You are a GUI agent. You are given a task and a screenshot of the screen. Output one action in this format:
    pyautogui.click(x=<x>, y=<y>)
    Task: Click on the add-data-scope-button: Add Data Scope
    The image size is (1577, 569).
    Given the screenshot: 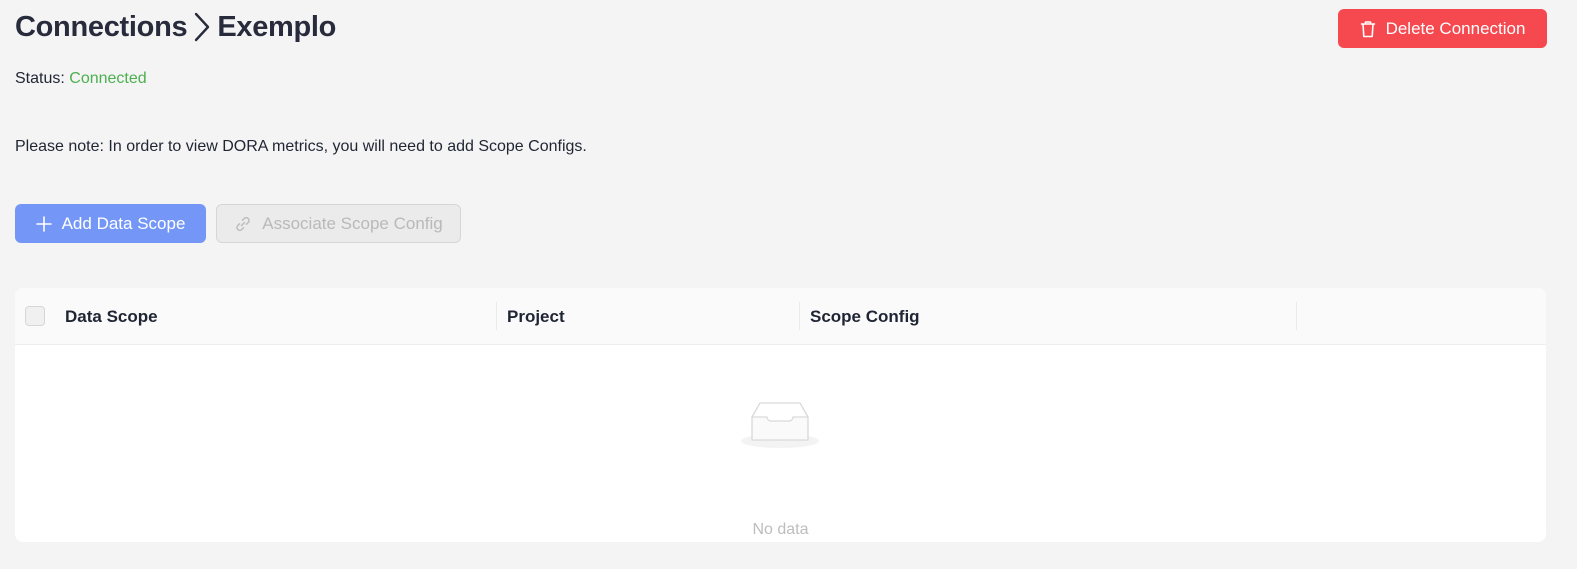 What is the action you would take?
    pyautogui.click(x=110, y=223)
    